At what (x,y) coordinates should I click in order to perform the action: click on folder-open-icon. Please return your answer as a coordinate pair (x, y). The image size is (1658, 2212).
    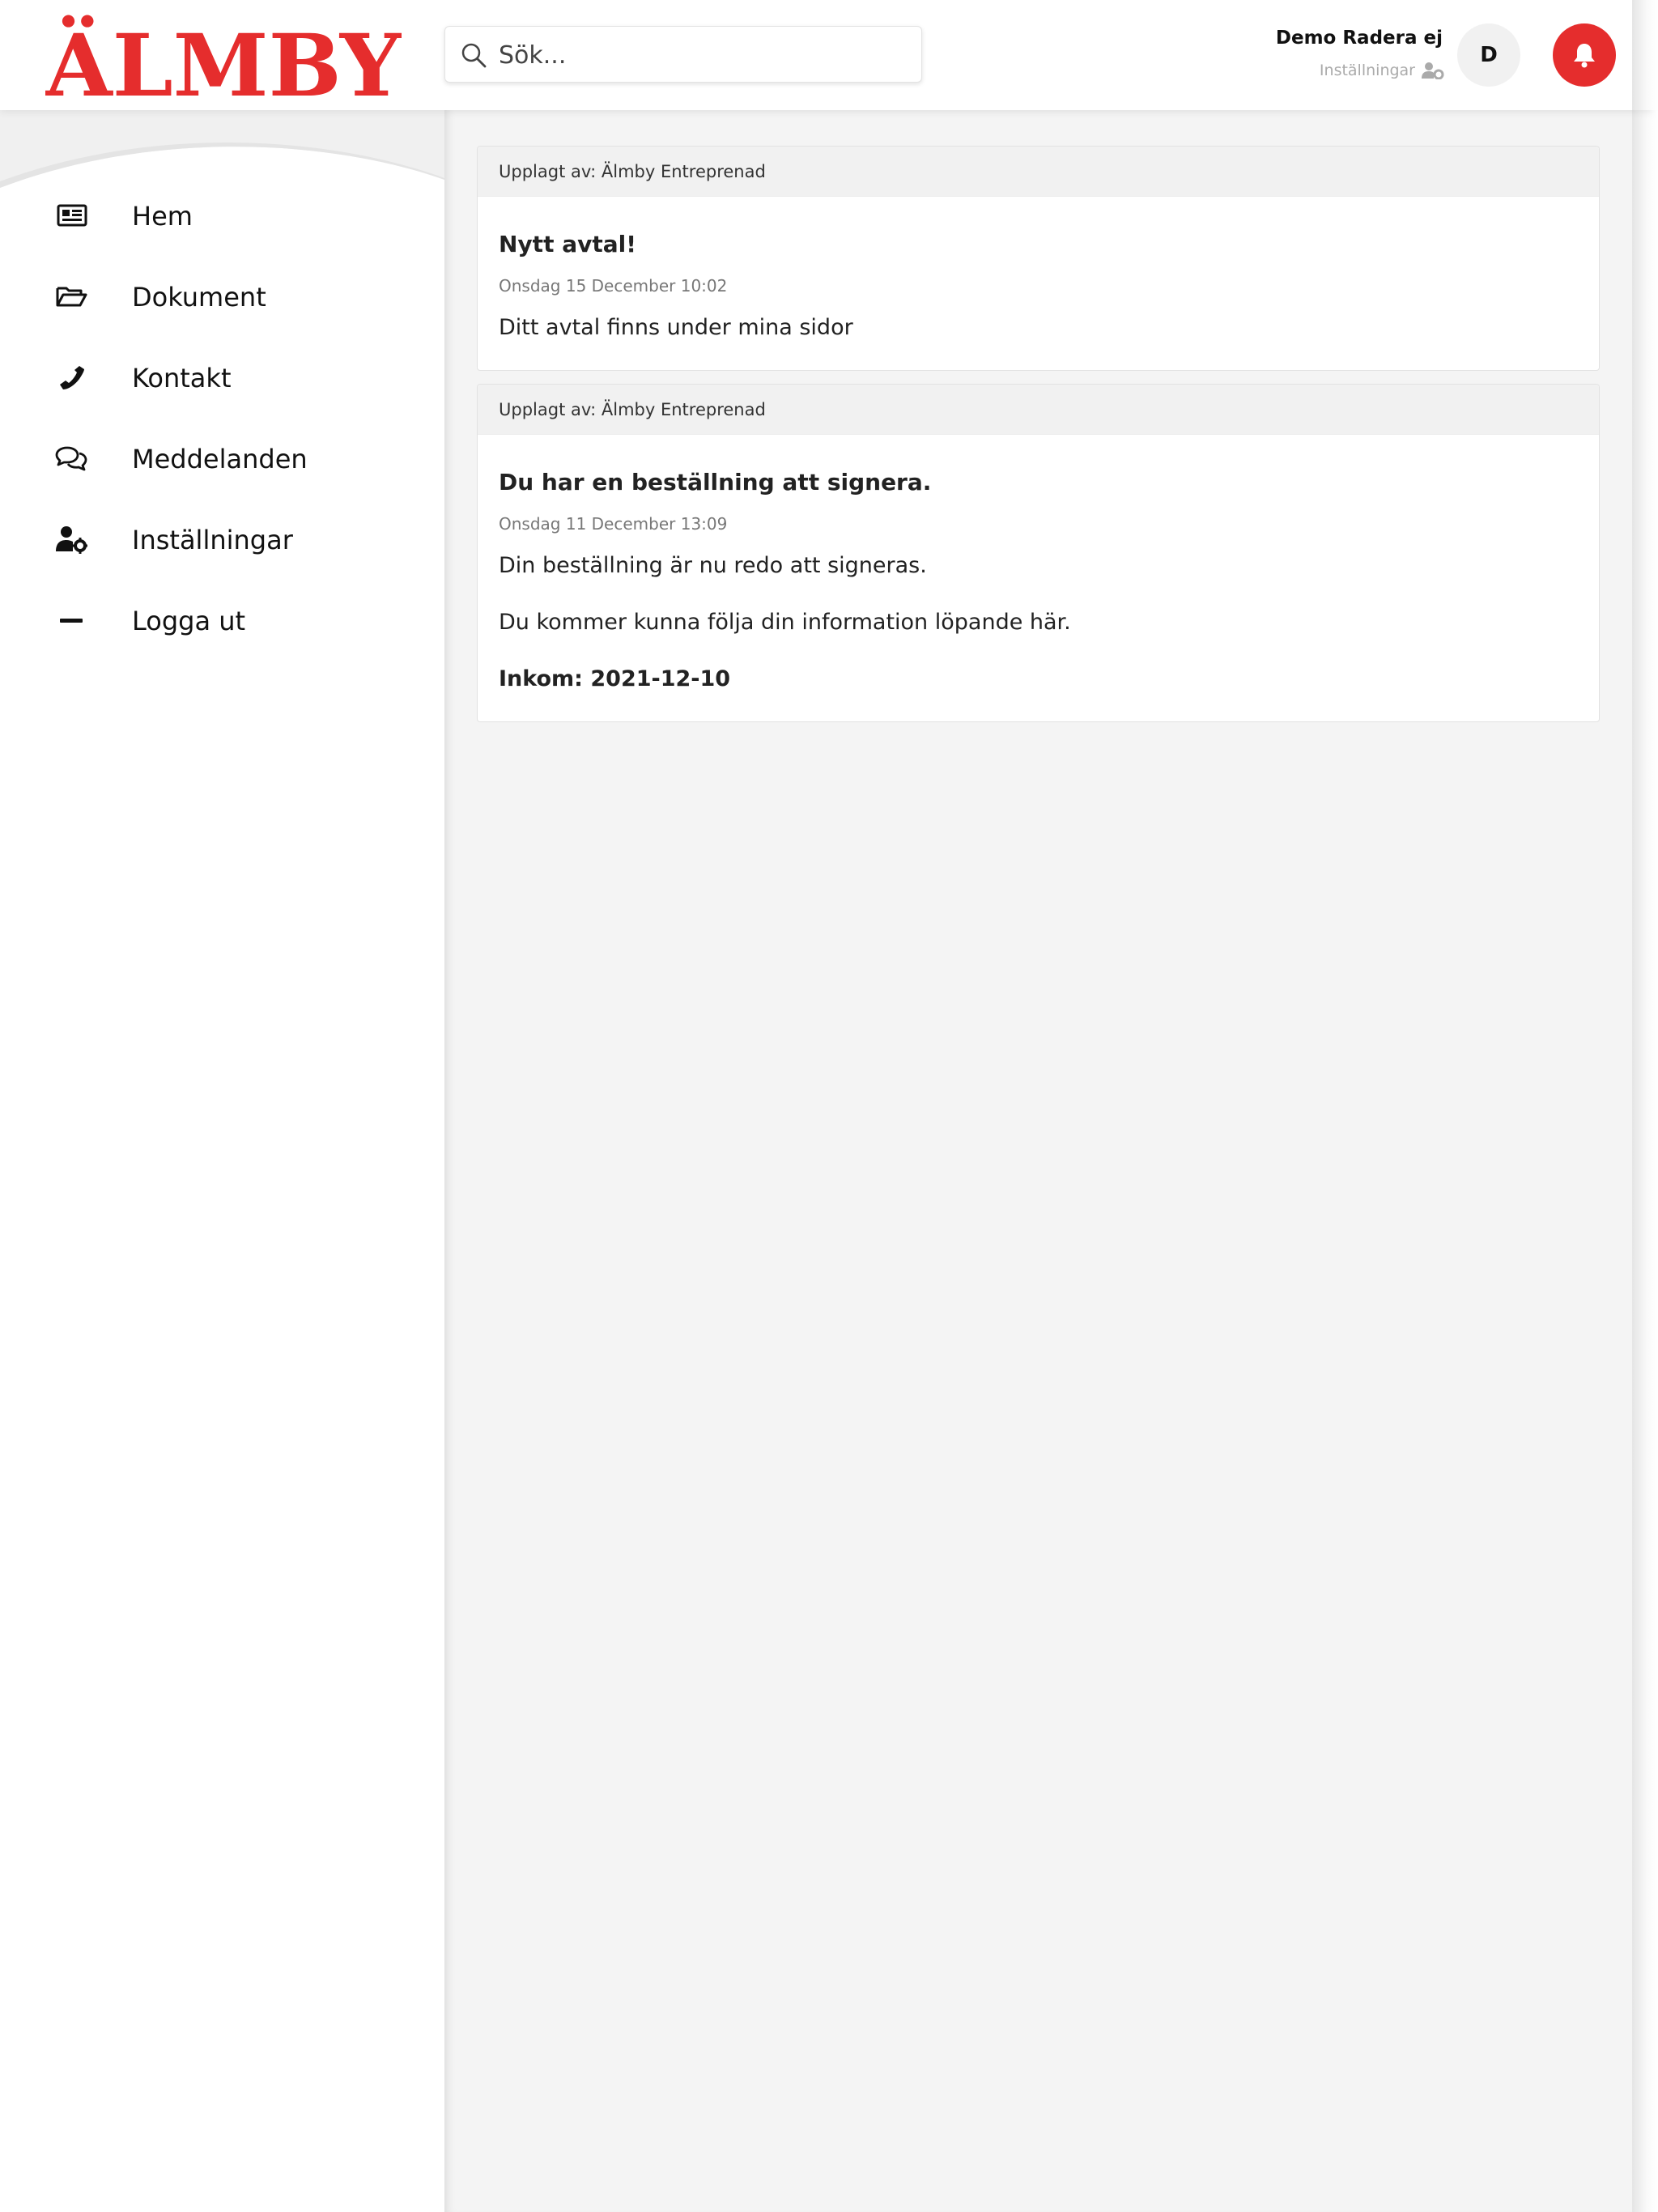
    Looking at the image, I should click on (71, 297).